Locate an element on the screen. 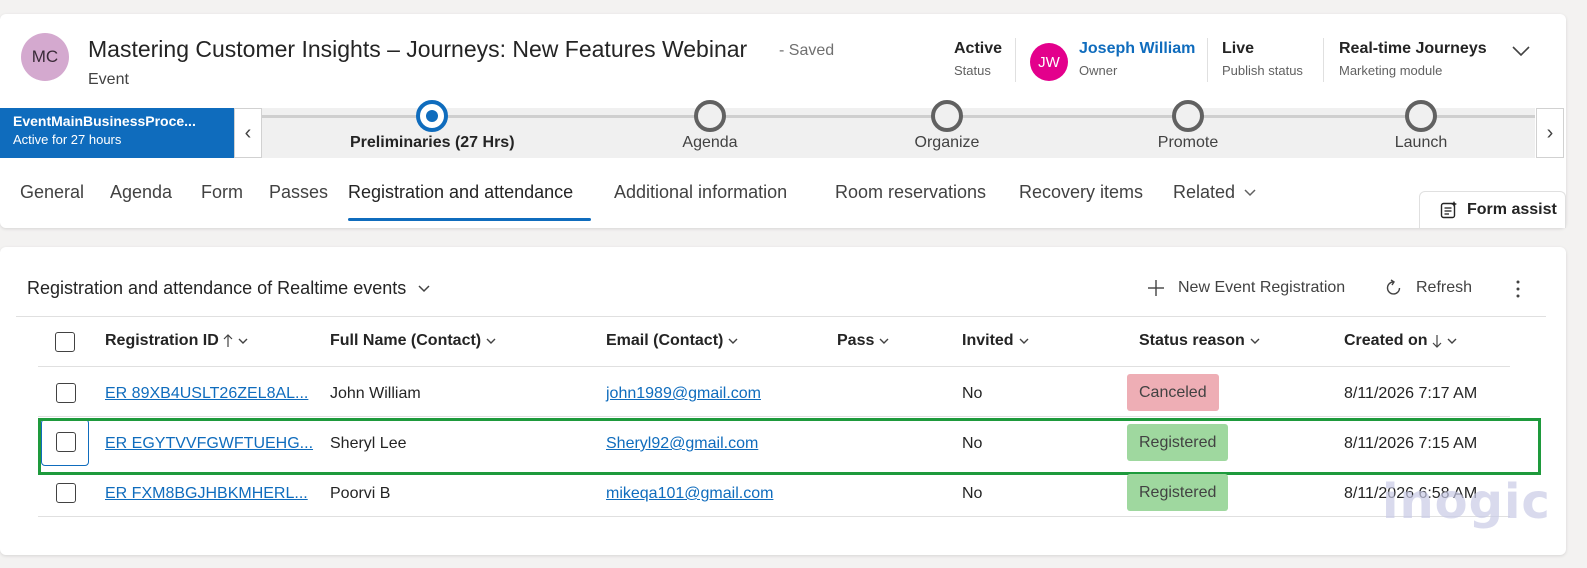 The image size is (1587, 568). sort-descending-icon is located at coordinates (1437, 341).